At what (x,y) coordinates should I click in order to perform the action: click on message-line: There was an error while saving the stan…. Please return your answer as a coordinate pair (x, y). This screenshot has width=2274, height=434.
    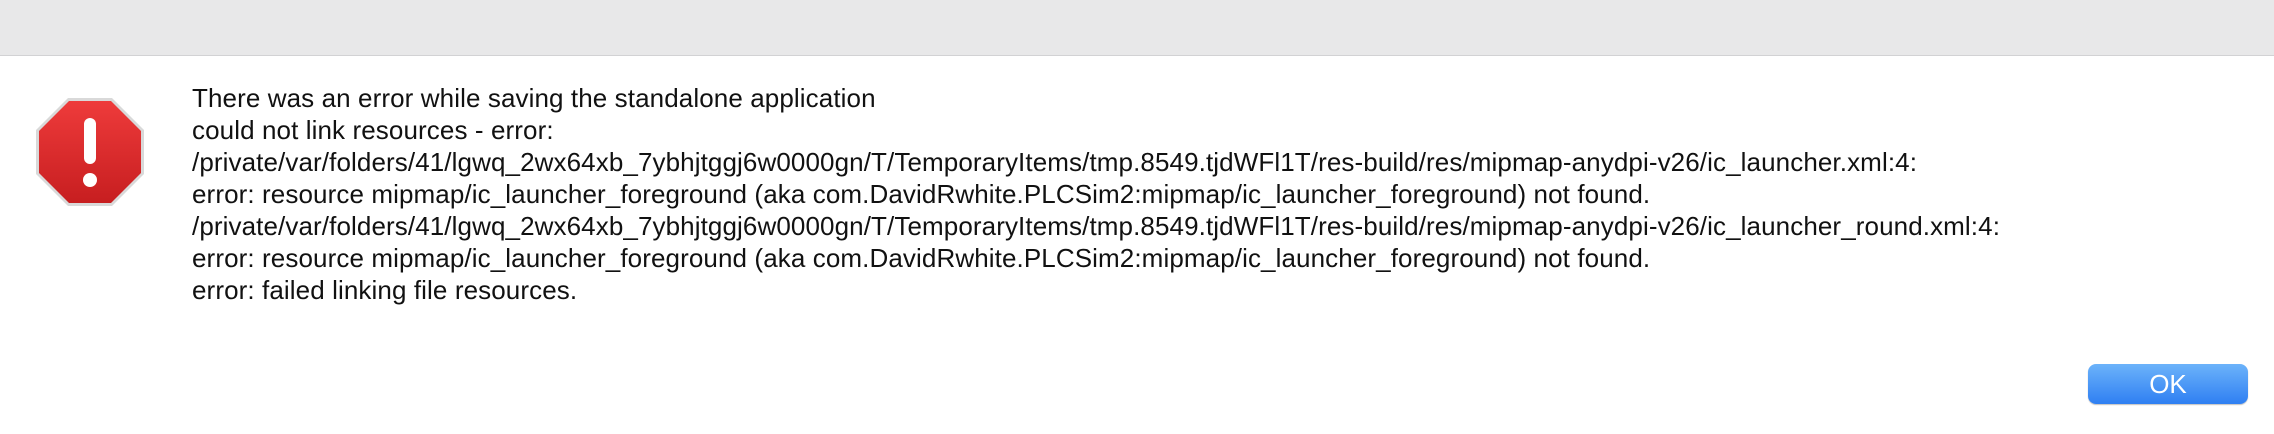
    Looking at the image, I should click on (534, 98).